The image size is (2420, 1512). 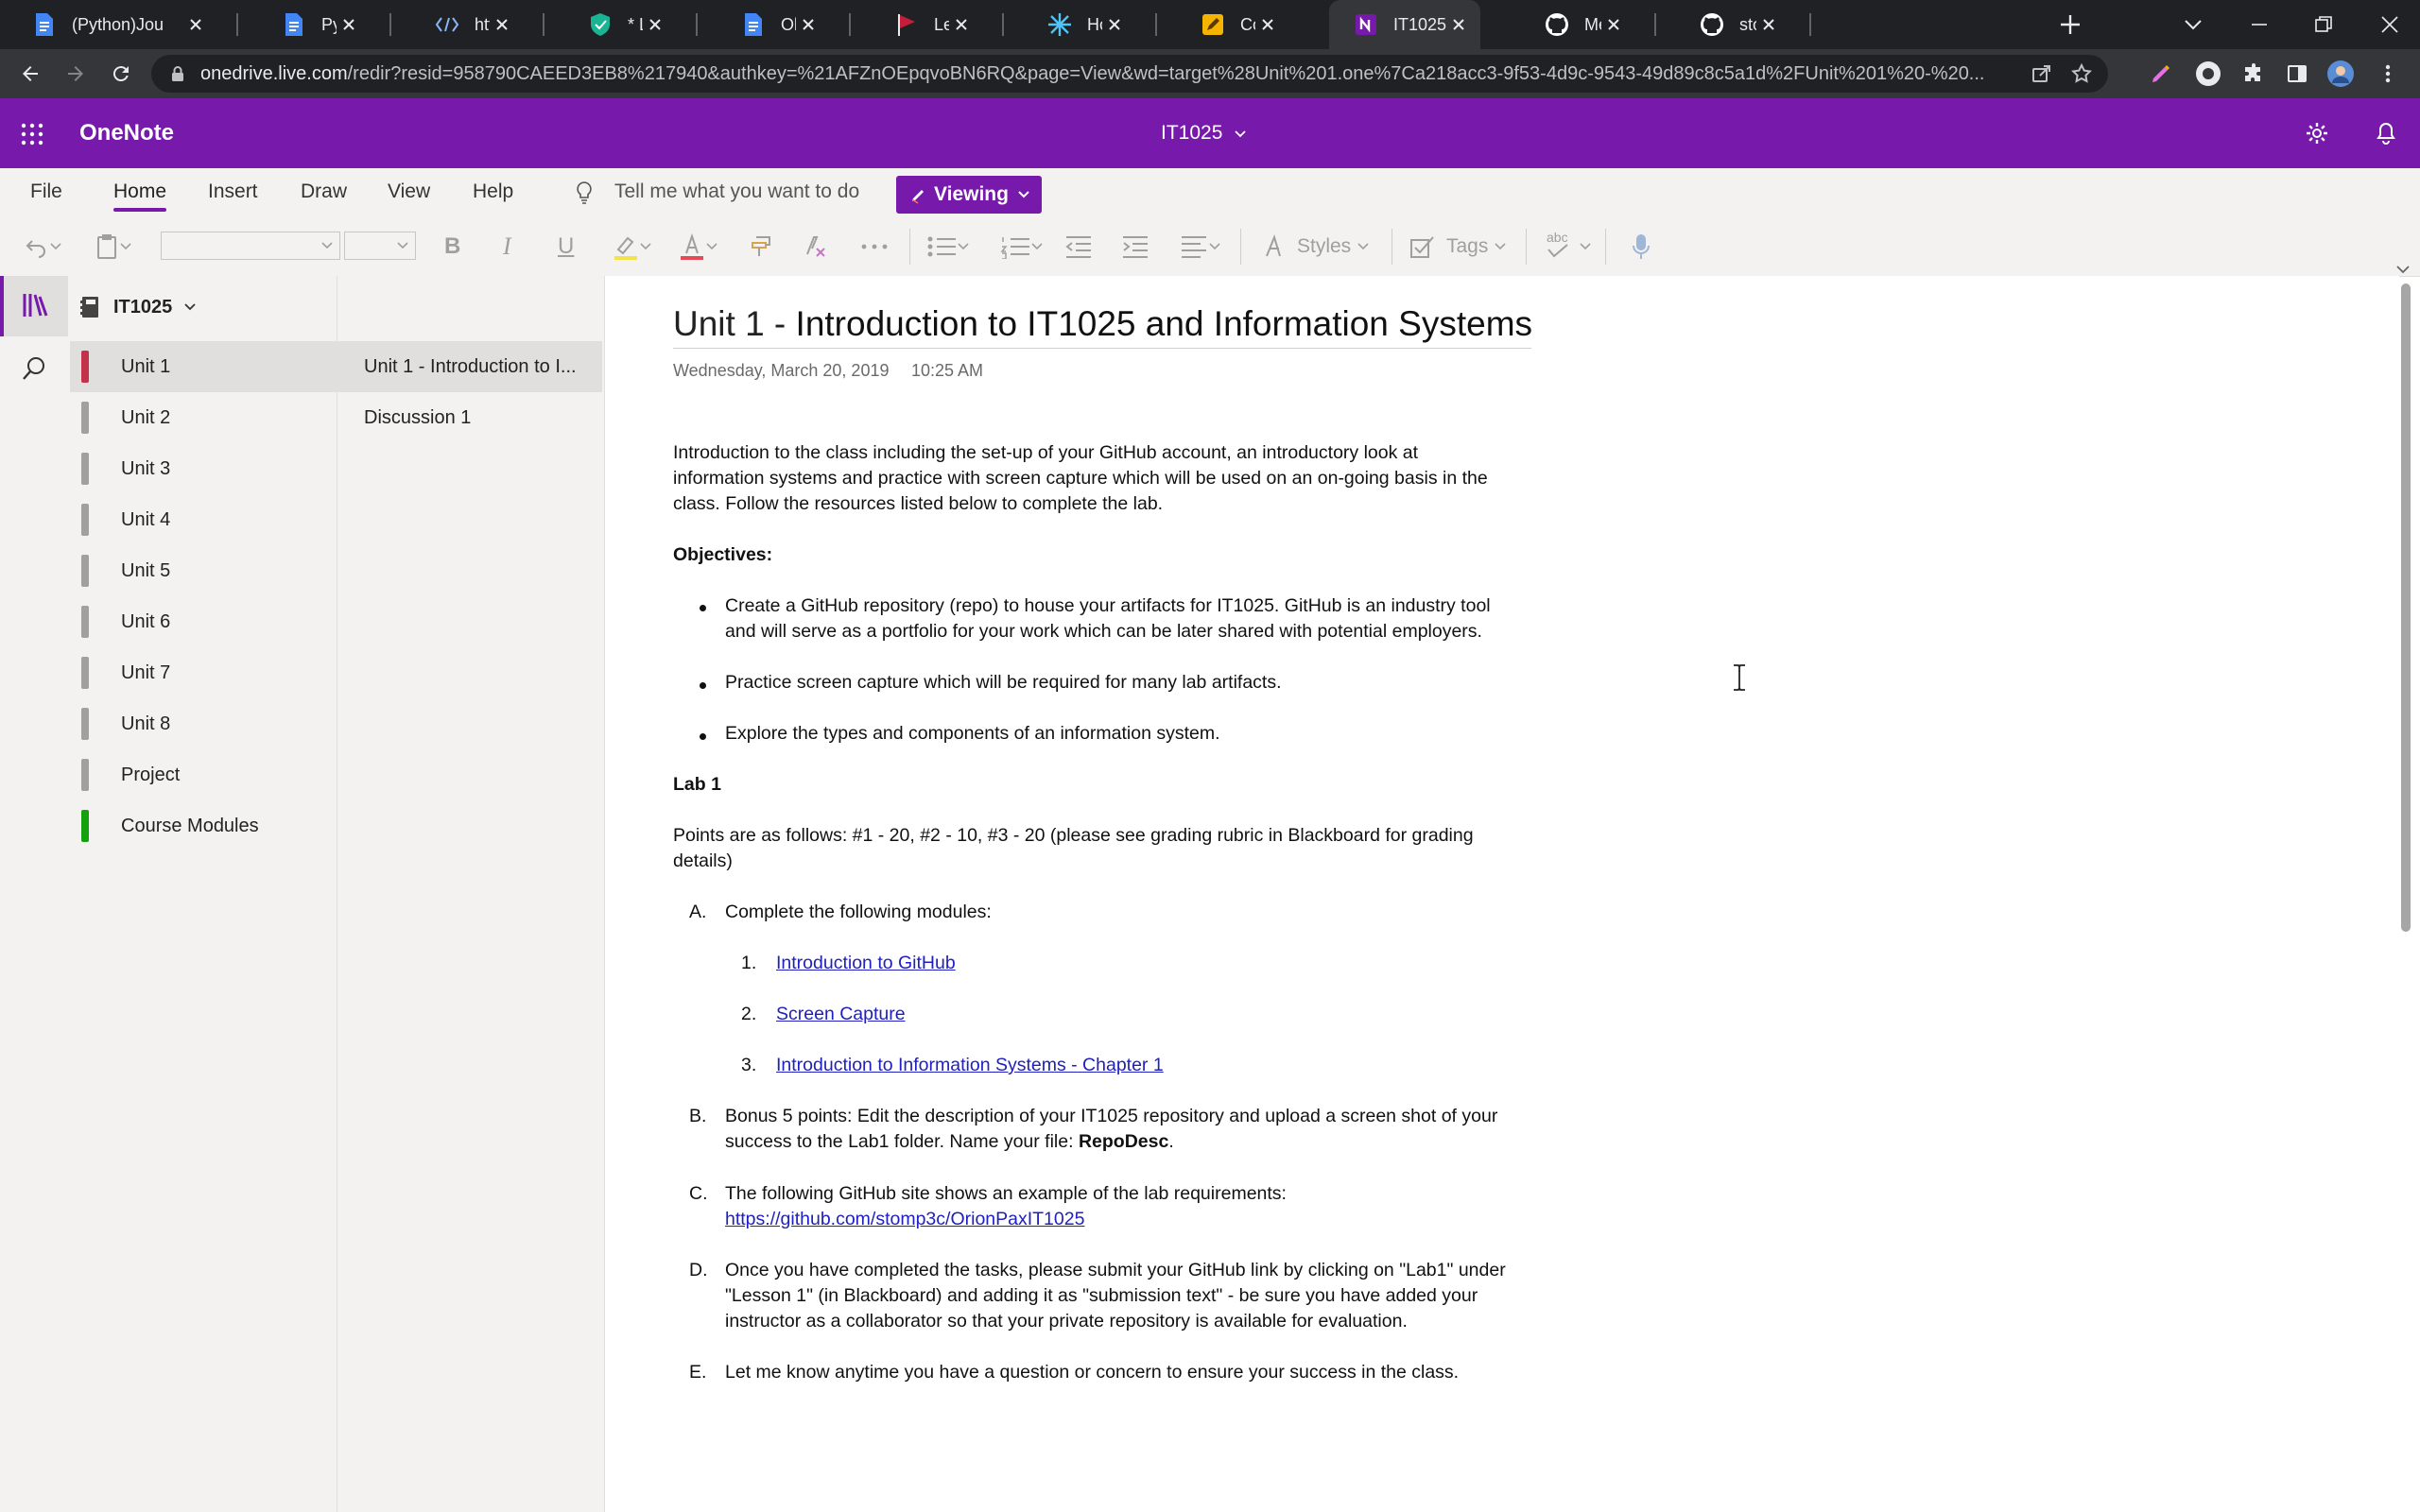 What do you see at coordinates (1232, 24) in the screenshot?
I see `browser-tab: Content` at bounding box center [1232, 24].